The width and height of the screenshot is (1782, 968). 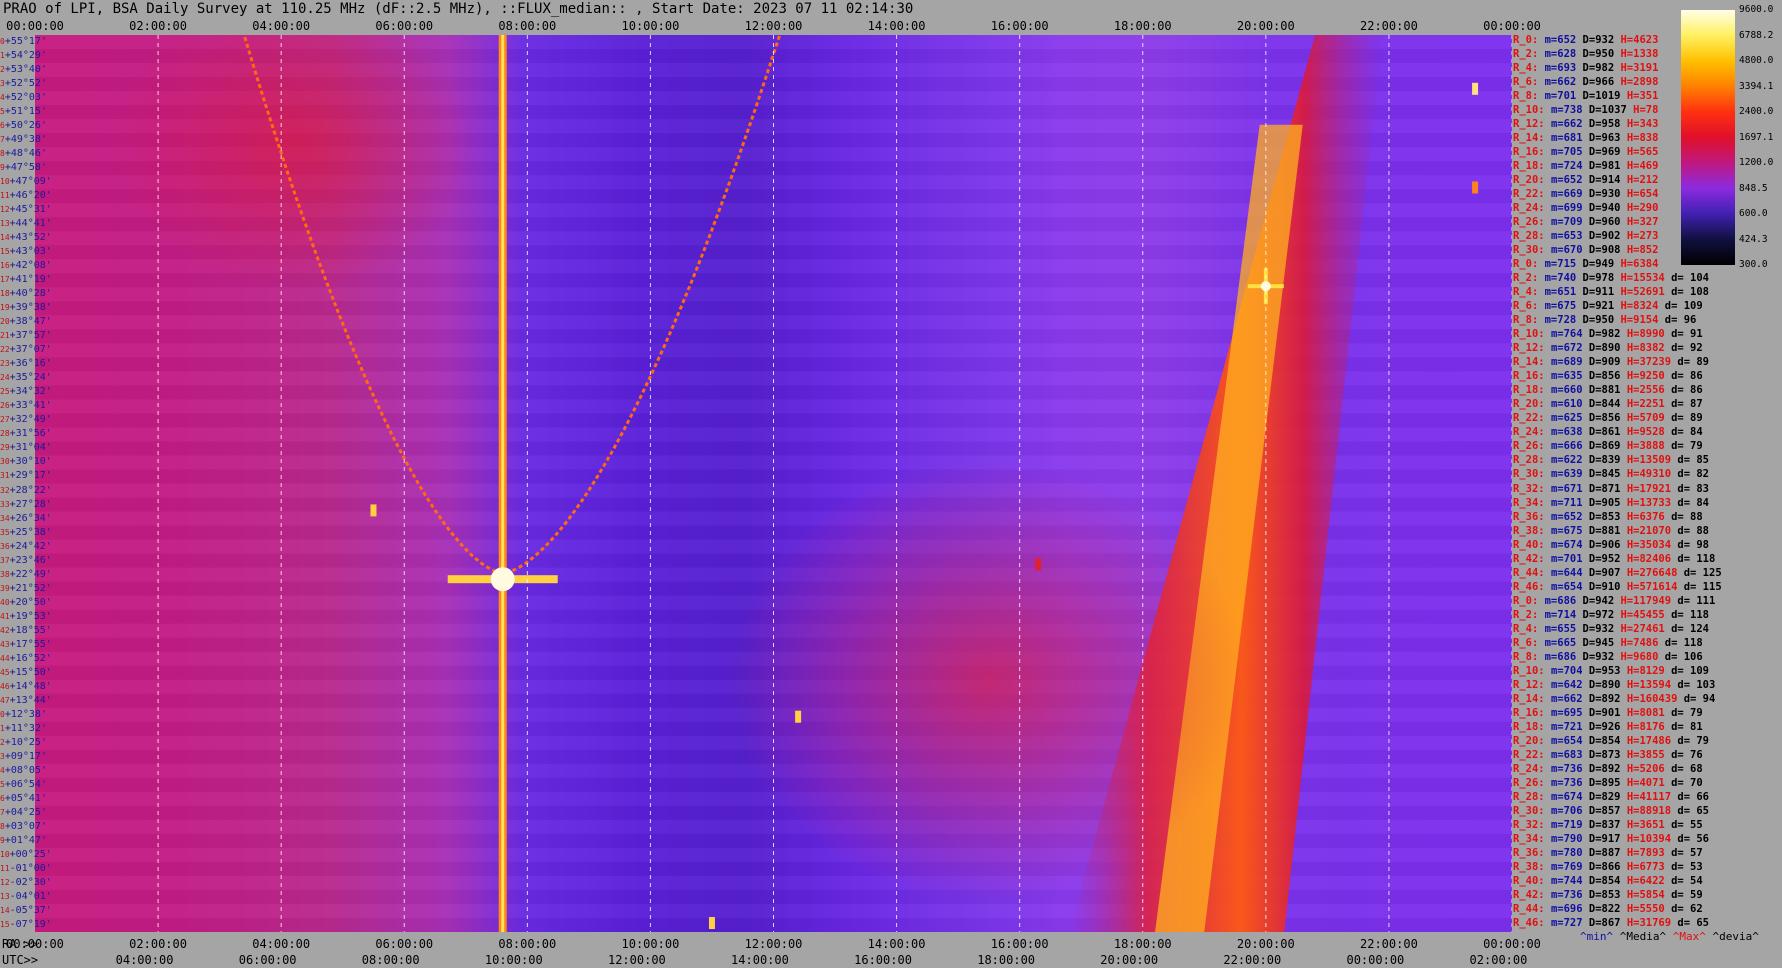 What do you see at coordinates (1693, 796) in the screenshot?
I see `ray-stat-d: d= 66` at bounding box center [1693, 796].